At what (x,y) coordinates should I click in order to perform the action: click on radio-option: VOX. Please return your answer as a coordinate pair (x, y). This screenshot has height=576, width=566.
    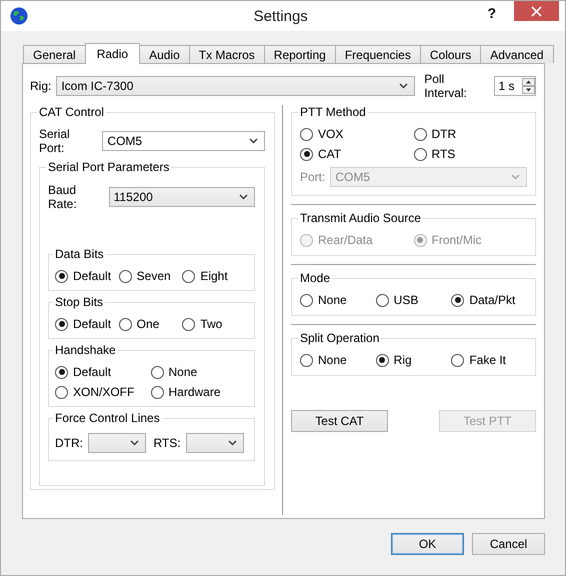
    Looking at the image, I should click on (357, 134).